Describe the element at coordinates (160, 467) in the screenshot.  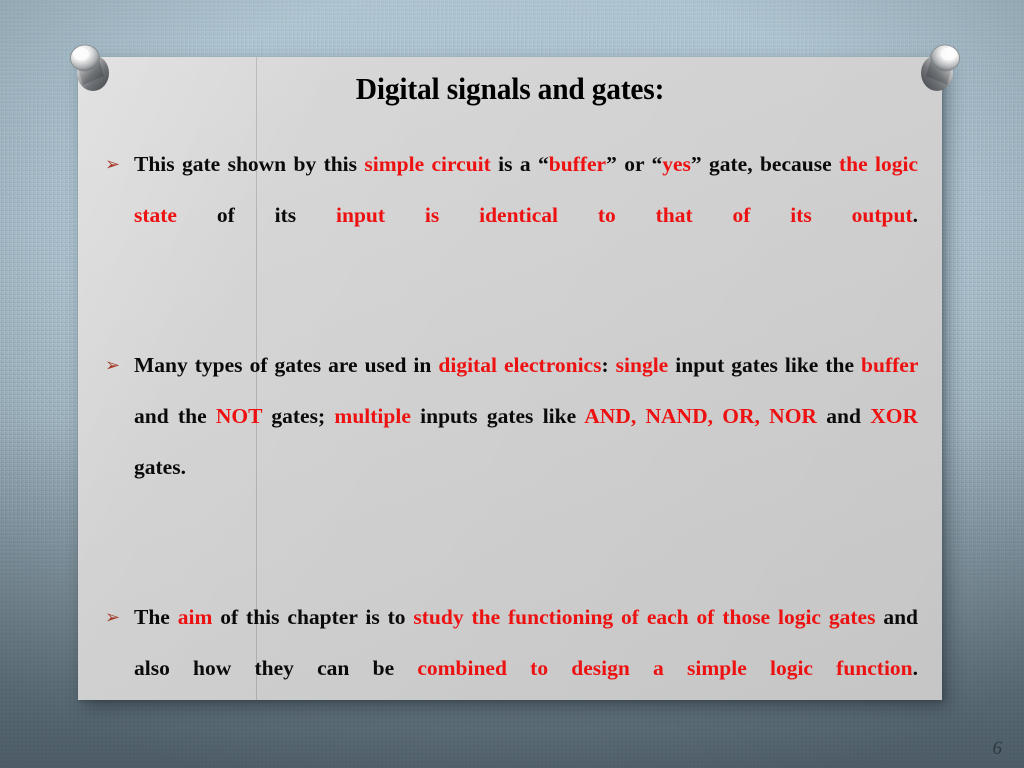
I see `body-text: gates.` at that location.